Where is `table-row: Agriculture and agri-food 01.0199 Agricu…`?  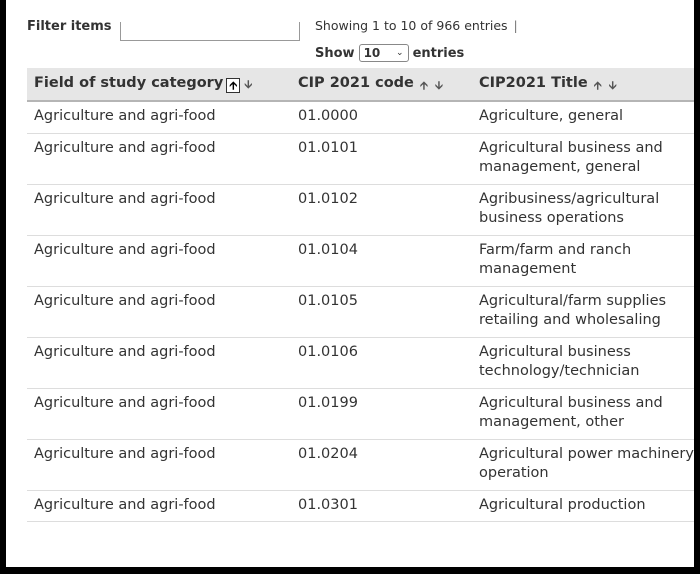 table-row: Agriculture and agri-food 01.0199 Agricu… is located at coordinates (360, 414).